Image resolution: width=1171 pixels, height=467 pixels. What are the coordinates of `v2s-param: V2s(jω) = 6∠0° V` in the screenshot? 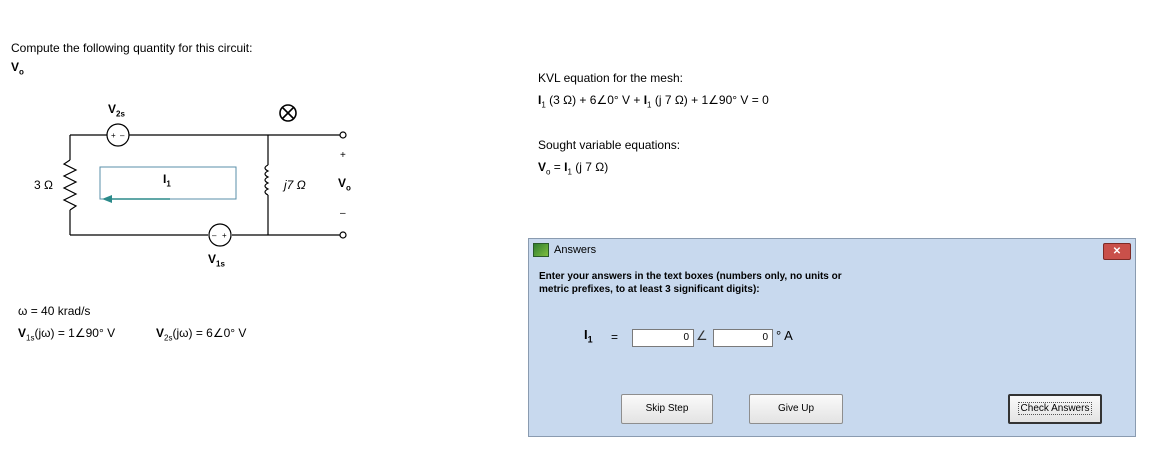 It's located at (201, 334).